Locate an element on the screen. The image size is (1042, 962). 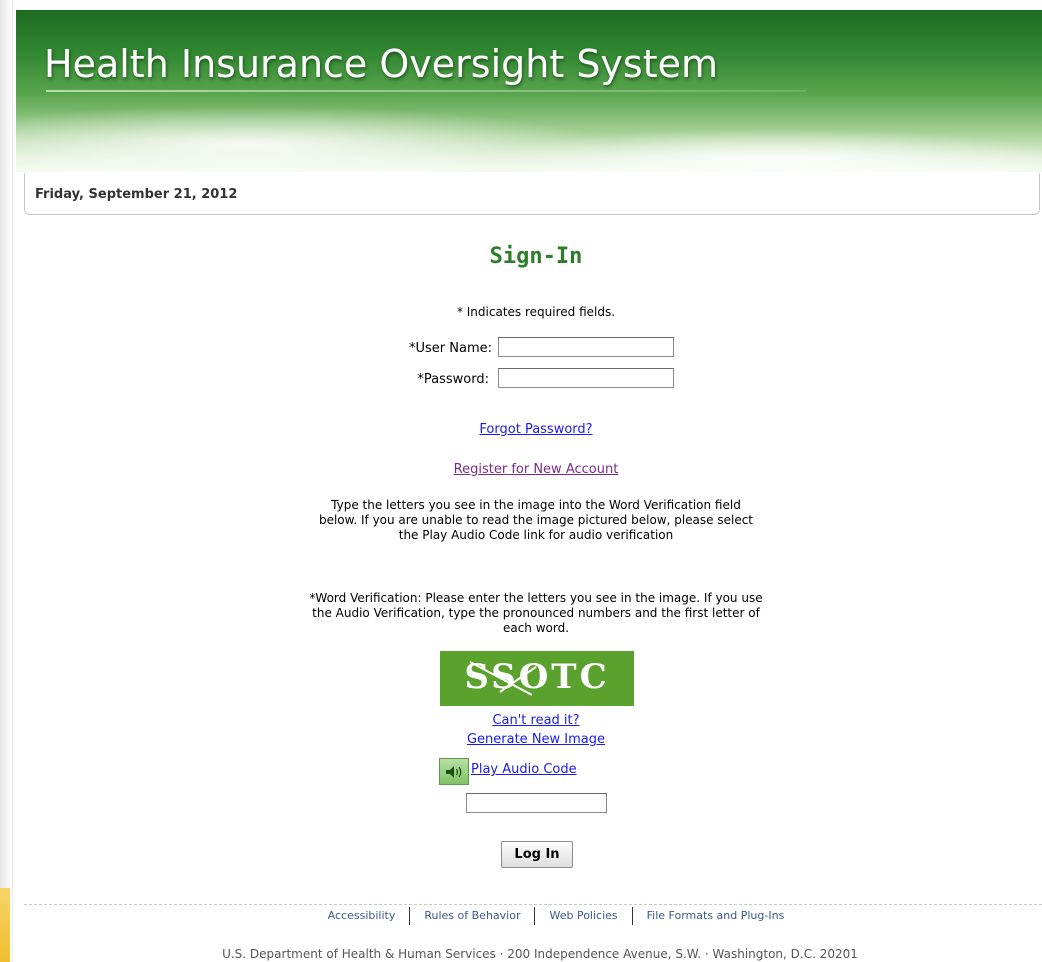
site-title: Health Insurance Oversight System is located at coordinates (381, 64).